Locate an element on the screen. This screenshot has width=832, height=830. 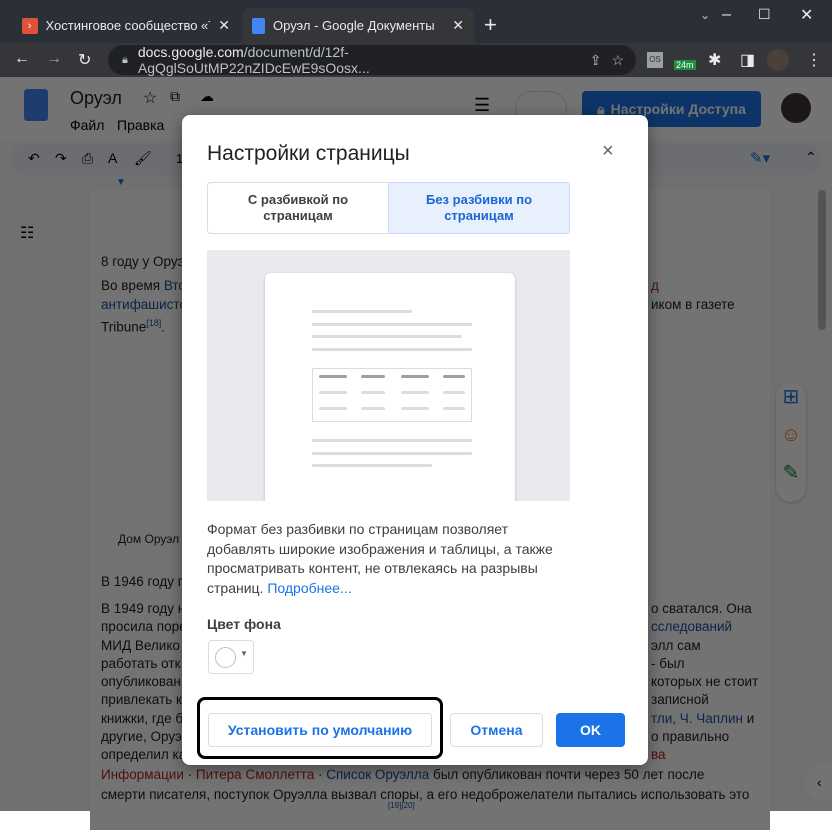
redo-icon: ↷ is located at coordinates (61, 158).